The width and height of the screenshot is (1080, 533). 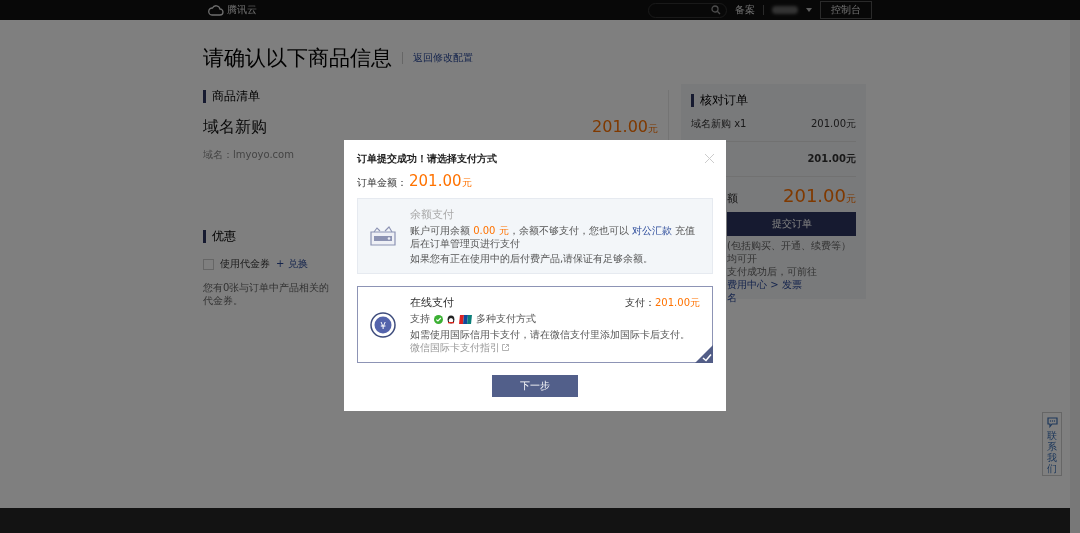 I want to click on option-title: 在线支付, so click(x=432, y=302).